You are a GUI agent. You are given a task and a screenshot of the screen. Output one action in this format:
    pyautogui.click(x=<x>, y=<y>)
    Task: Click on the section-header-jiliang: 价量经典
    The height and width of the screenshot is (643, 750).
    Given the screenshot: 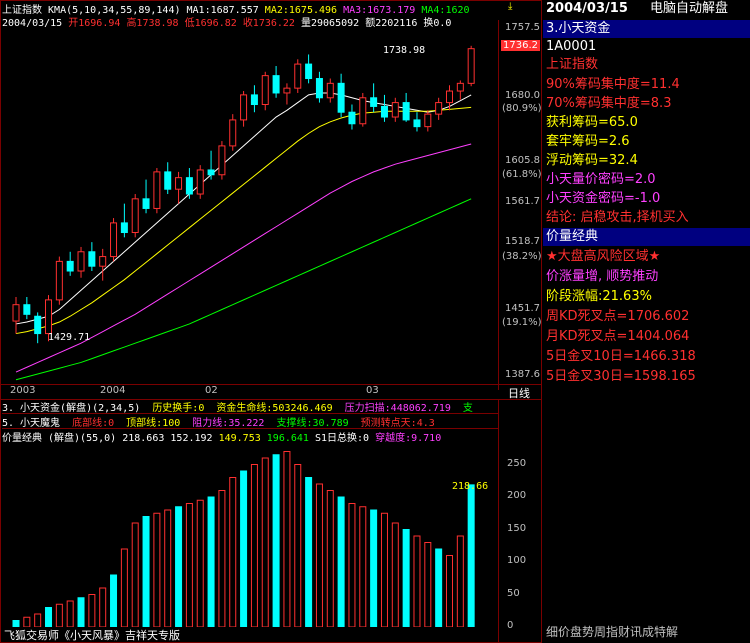 What is the action you would take?
    pyautogui.click(x=646, y=237)
    